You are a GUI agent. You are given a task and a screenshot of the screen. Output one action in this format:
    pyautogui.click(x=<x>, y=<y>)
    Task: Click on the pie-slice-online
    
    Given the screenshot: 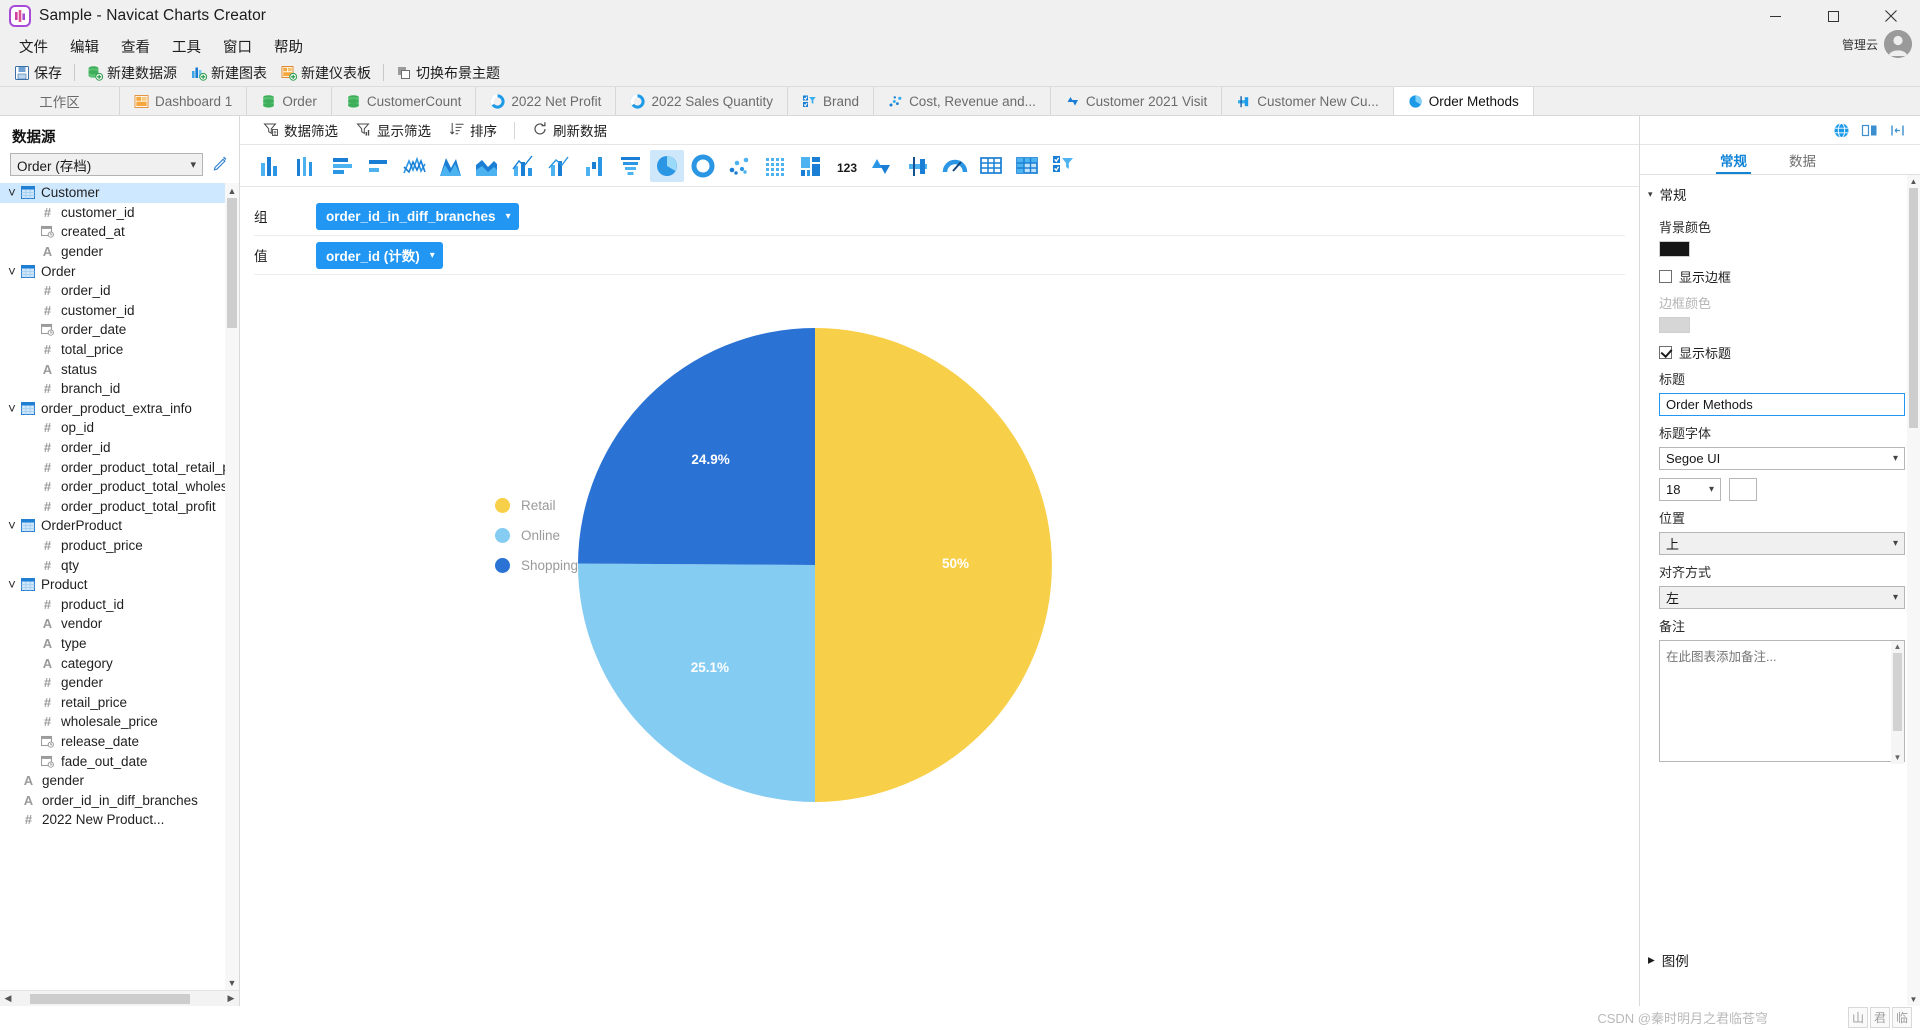 What is the action you would take?
    pyautogui.click(x=696, y=682)
    